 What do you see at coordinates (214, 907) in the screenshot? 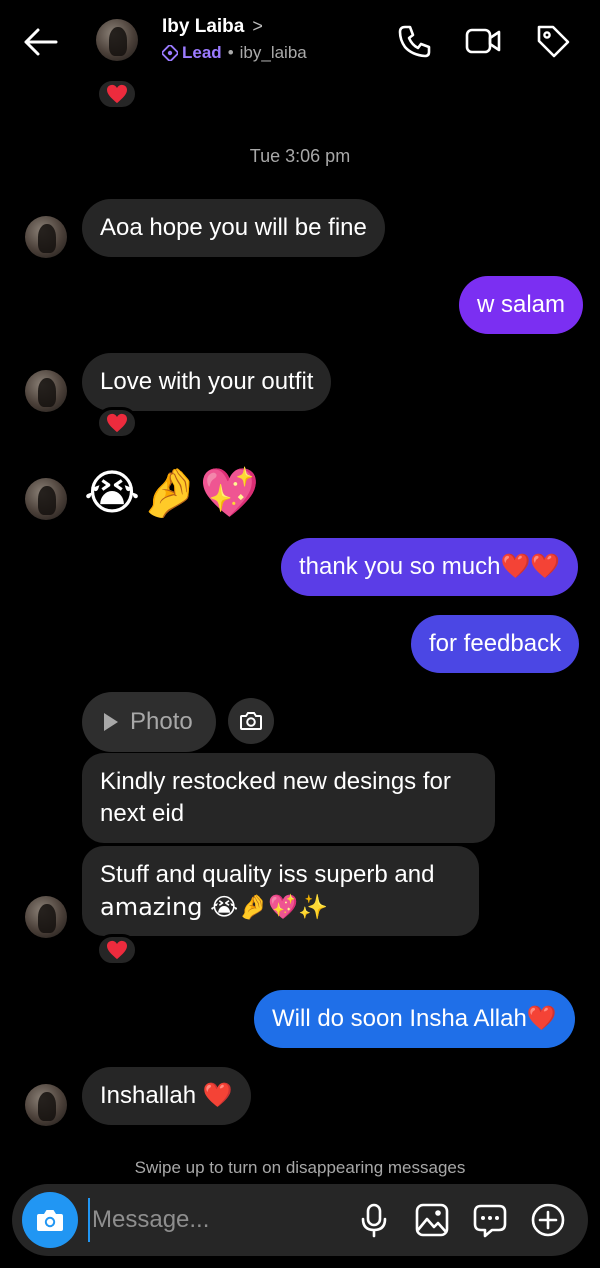
I see `message-line: amazing 😭🤌💖✨` at bounding box center [214, 907].